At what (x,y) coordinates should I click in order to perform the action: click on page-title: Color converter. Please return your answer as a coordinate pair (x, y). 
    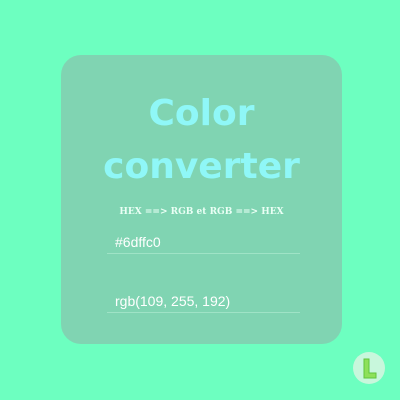
    Looking at the image, I should click on (201, 140).